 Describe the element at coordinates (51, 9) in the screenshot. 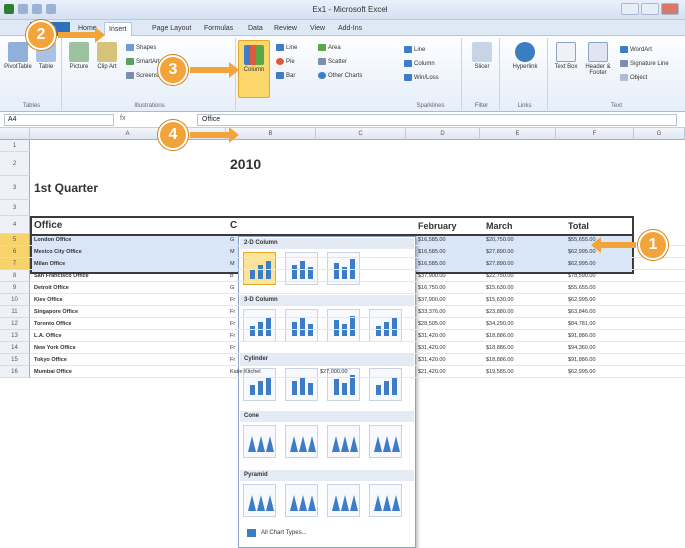

I see `redo-icon` at that location.